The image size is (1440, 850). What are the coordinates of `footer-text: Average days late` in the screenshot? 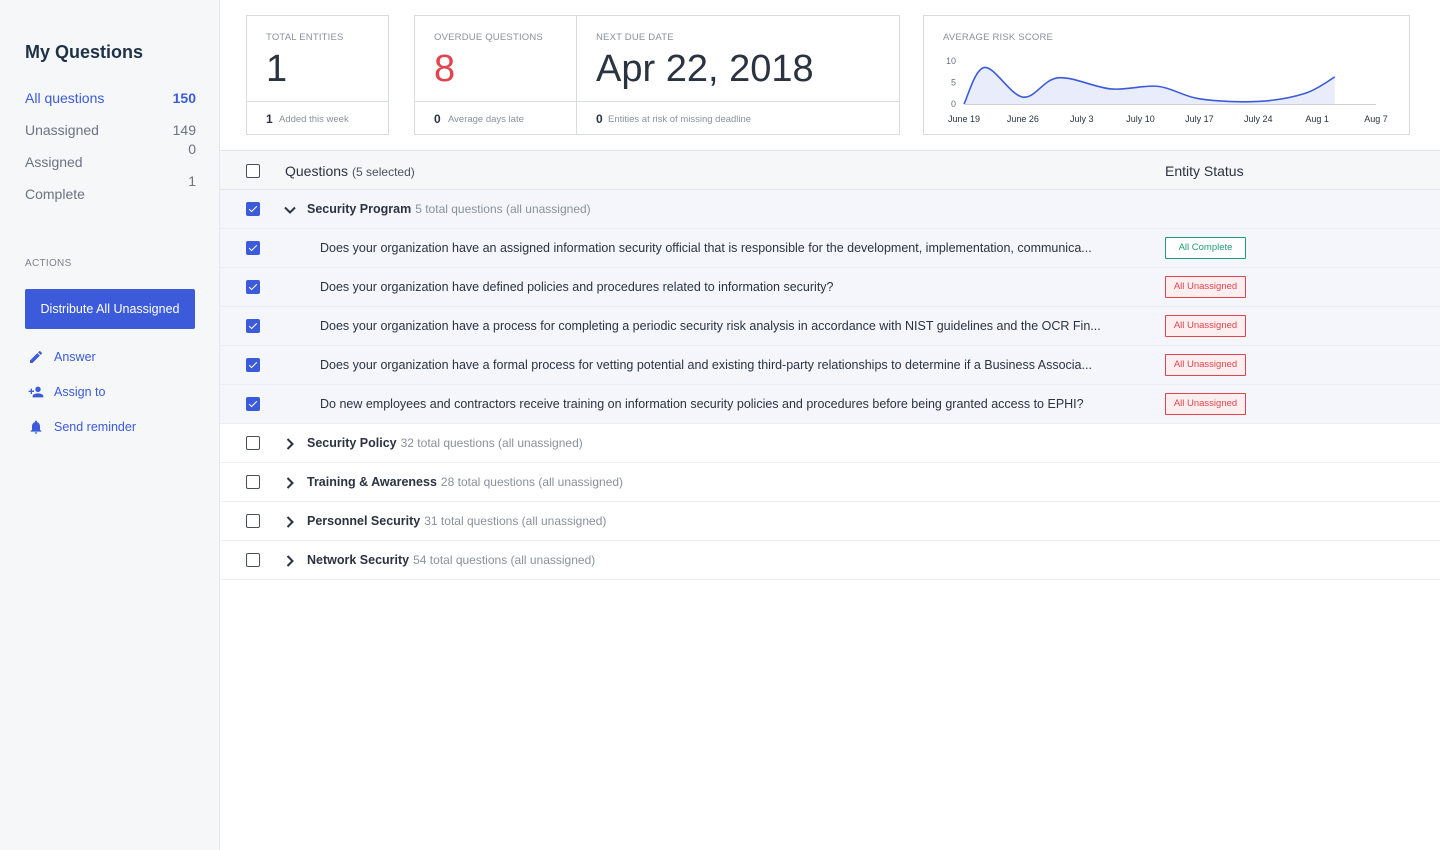 It's located at (486, 119).